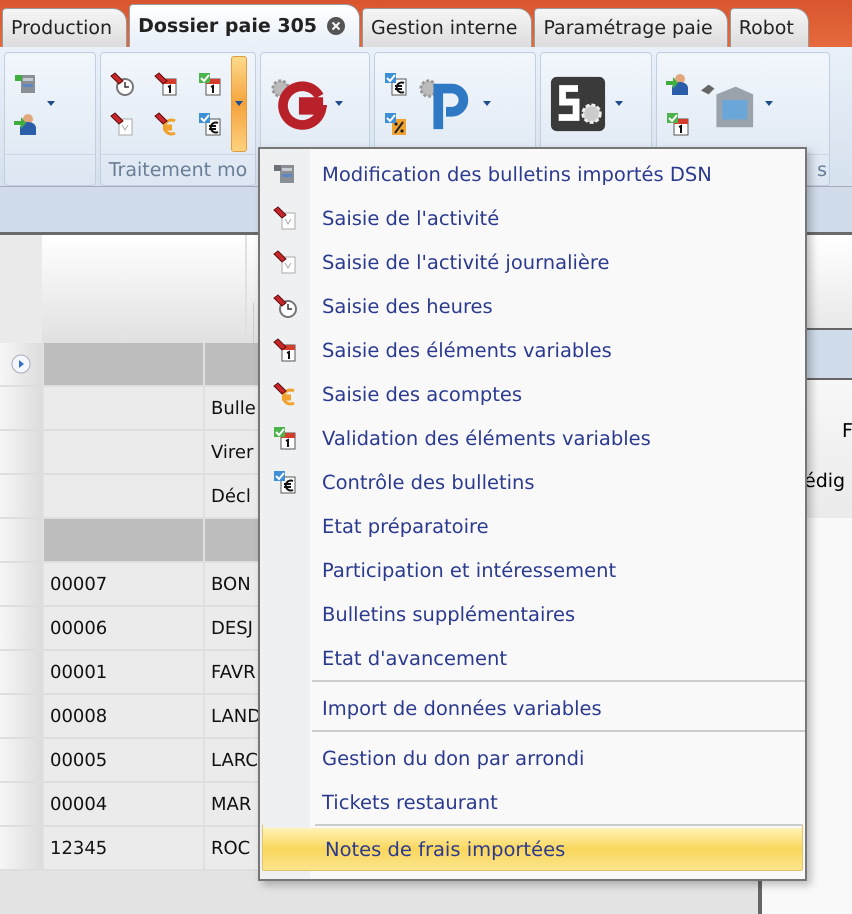 The width and height of the screenshot is (852, 914). What do you see at coordinates (532, 438) in the screenshot?
I see `menu-item: Validation des éléments variables` at bounding box center [532, 438].